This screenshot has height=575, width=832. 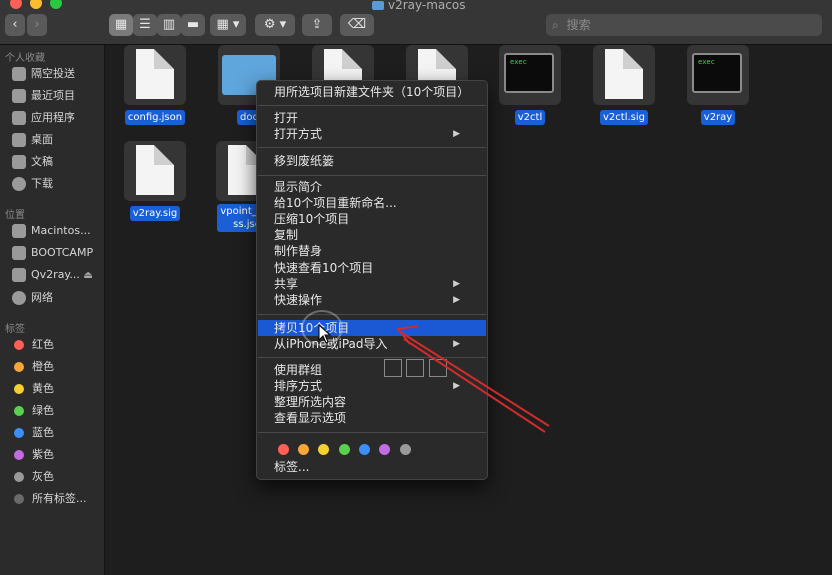 I want to click on yellow-tag-icon, so click(x=19, y=389).